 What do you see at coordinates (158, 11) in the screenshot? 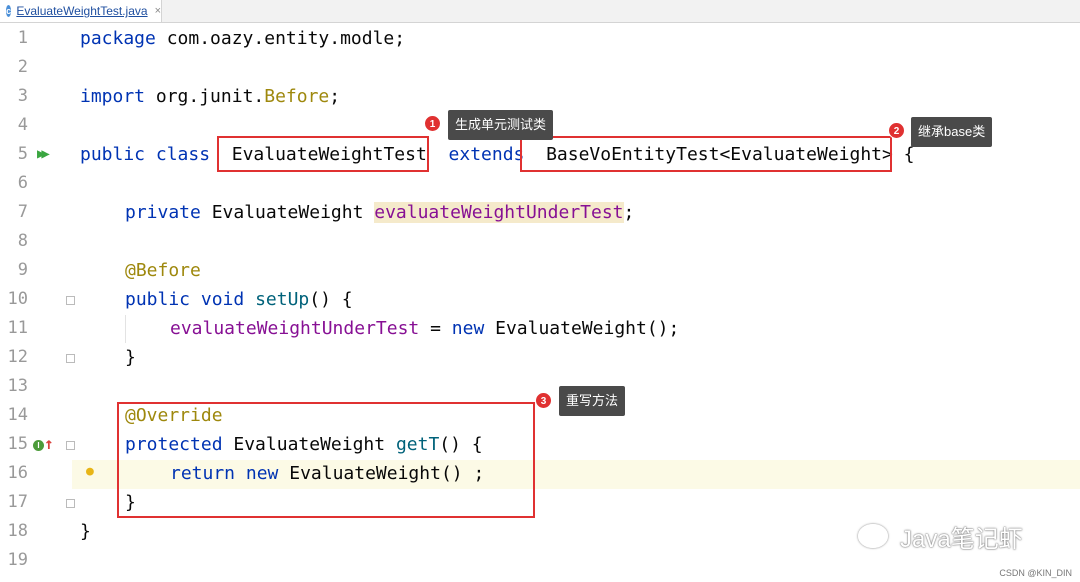
I see `close-icon: ×` at bounding box center [158, 11].